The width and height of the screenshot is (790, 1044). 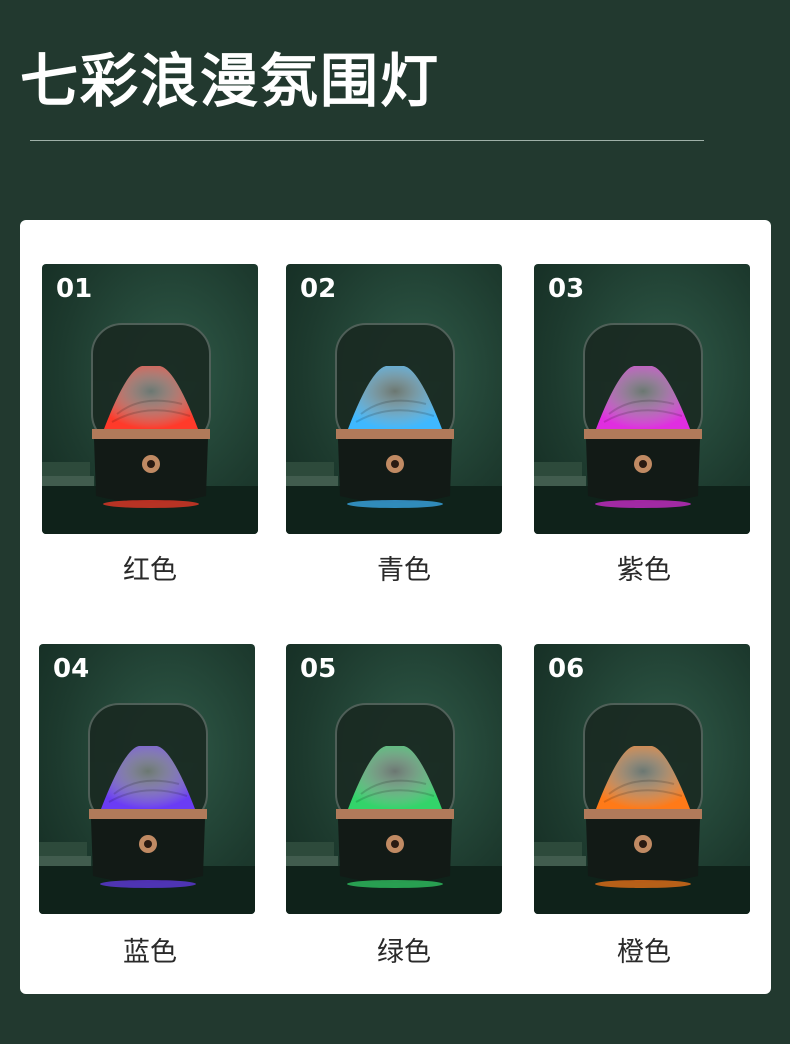 I want to click on color-name-label: 紫色, so click(x=644, y=570).